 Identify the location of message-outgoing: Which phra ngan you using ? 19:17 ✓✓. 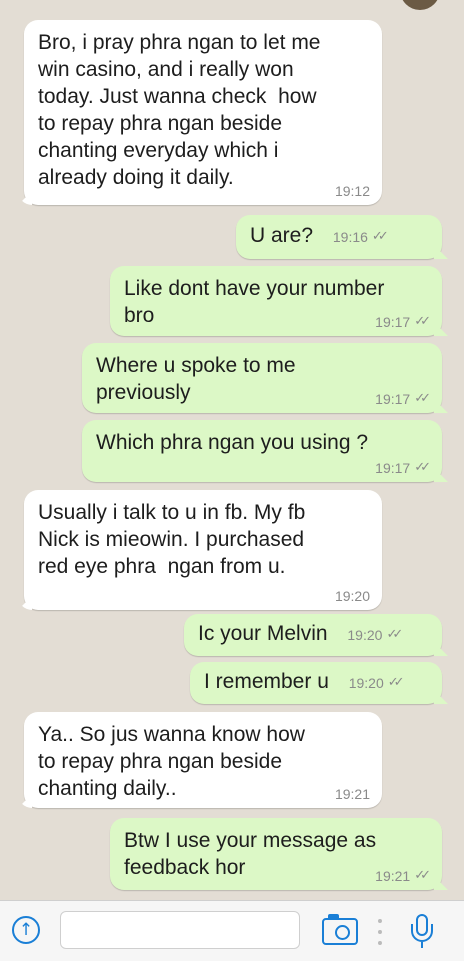
(262, 451).